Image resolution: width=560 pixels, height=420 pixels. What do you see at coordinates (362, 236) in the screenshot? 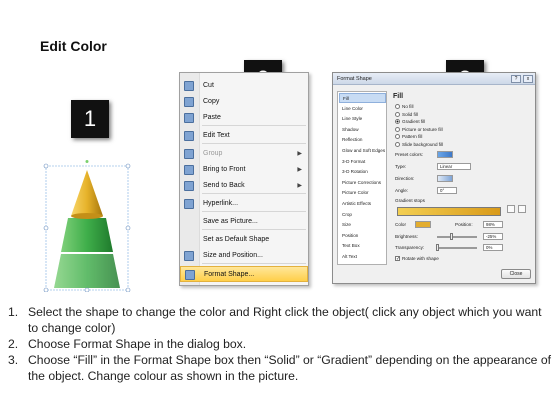
I see `nav-item-position: Position` at bounding box center [362, 236].